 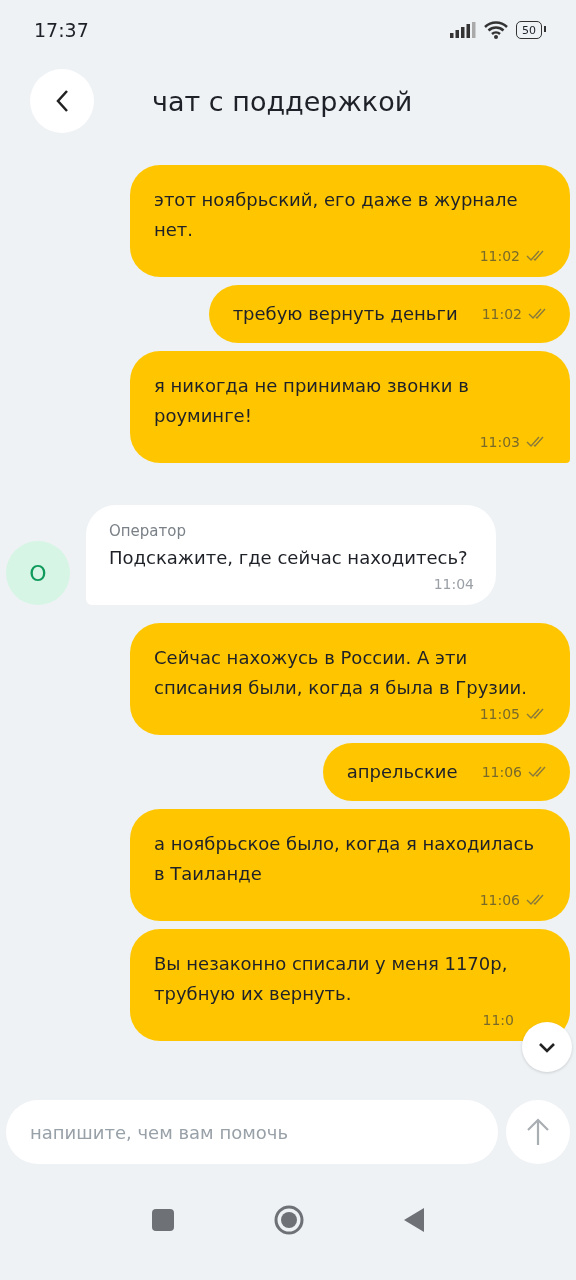 What do you see at coordinates (453, 584) in the screenshot?
I see `message-time: 11:04` at bounding box center [453, 584].